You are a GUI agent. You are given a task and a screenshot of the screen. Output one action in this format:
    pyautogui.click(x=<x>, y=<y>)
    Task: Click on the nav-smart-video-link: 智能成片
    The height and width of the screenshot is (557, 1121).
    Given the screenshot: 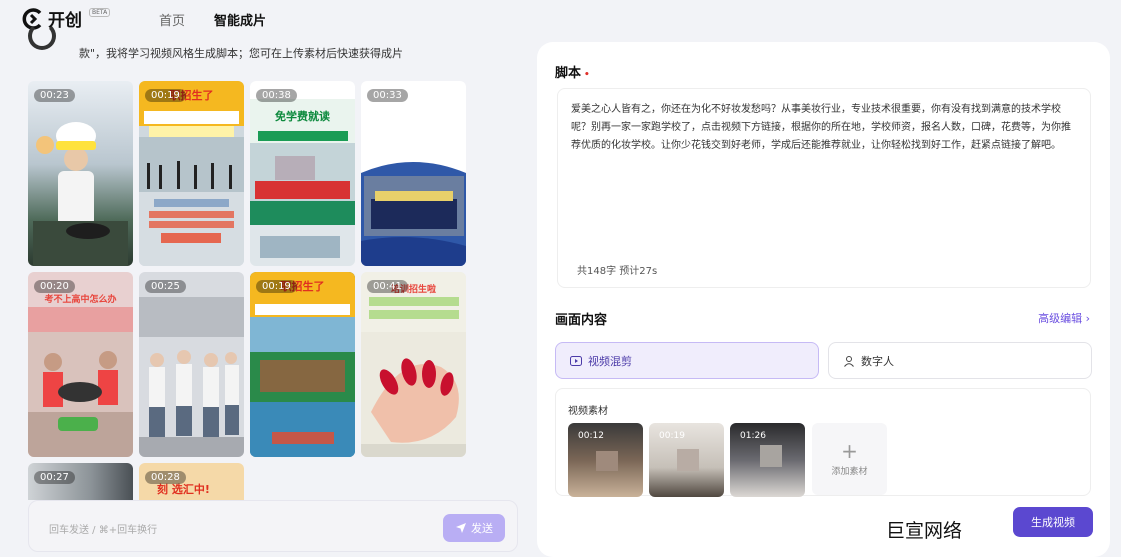 What is the action you would take?
    pyautogui.click(x=240, y=19)
    